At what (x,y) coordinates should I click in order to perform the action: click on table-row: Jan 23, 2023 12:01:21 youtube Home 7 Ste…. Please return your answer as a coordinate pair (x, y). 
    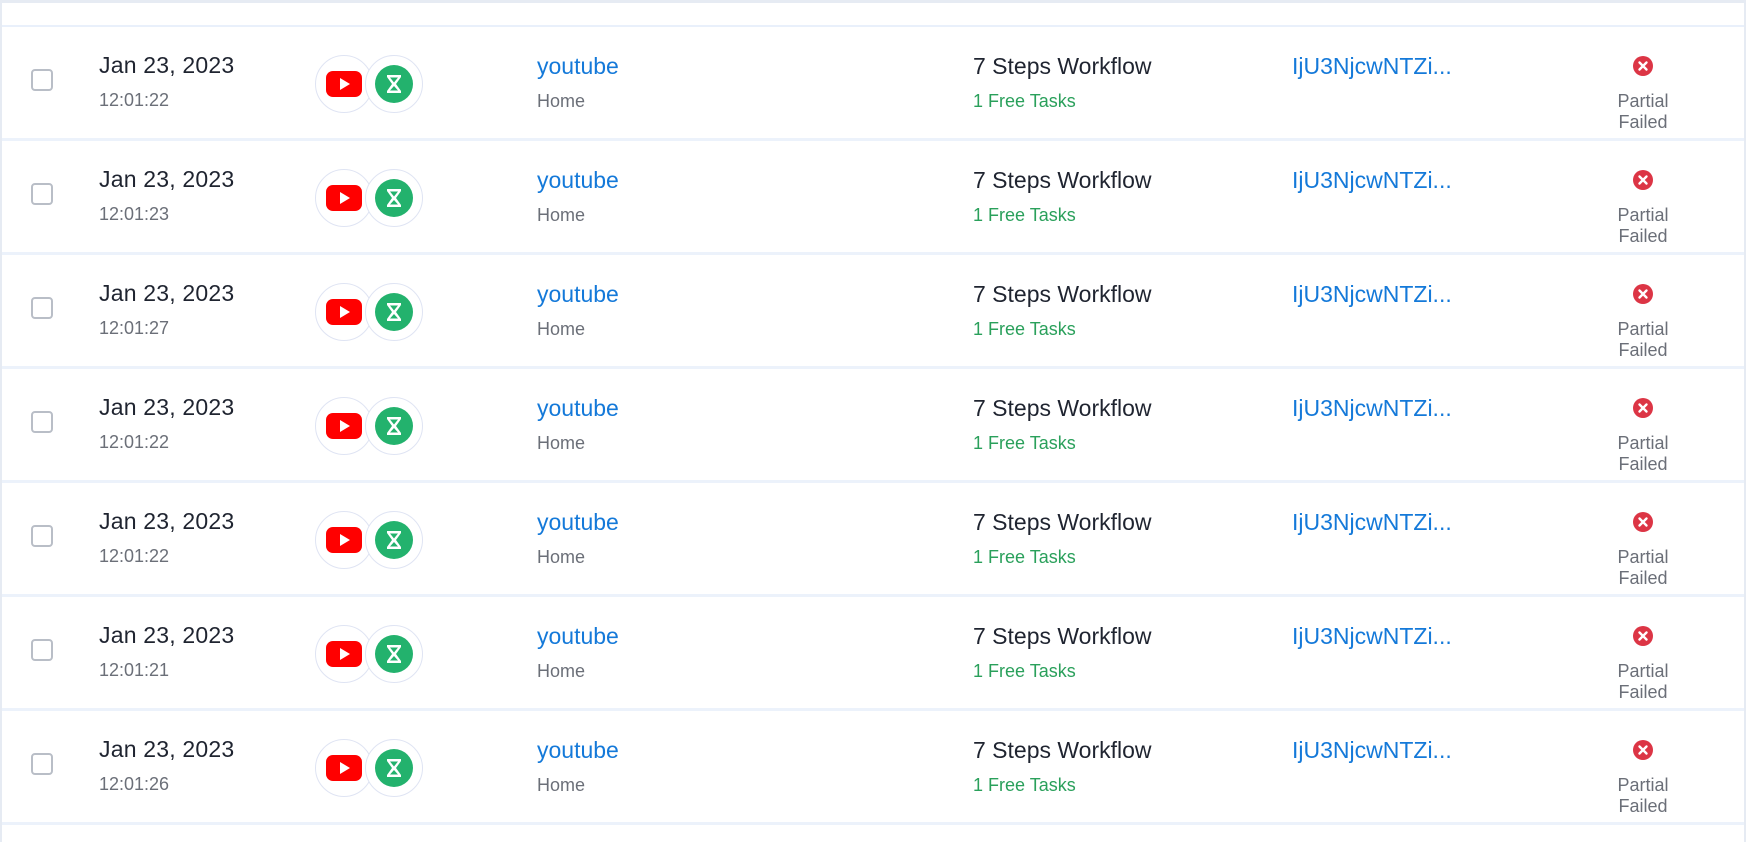
    Looking at the image, I should click on (873, 654).